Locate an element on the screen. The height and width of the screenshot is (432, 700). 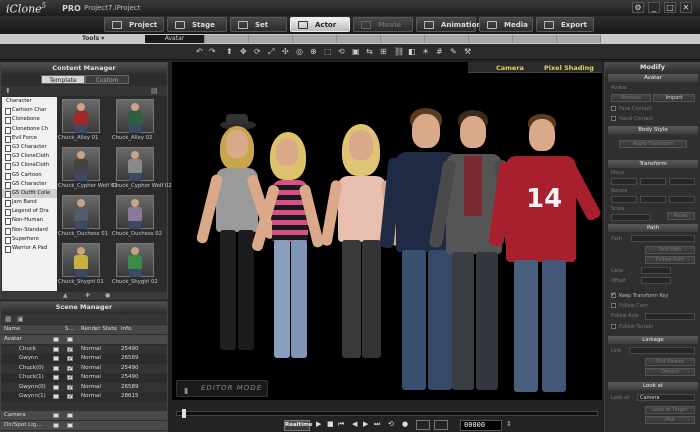
look-at-select: Camera is located at coordinates (666, 397).